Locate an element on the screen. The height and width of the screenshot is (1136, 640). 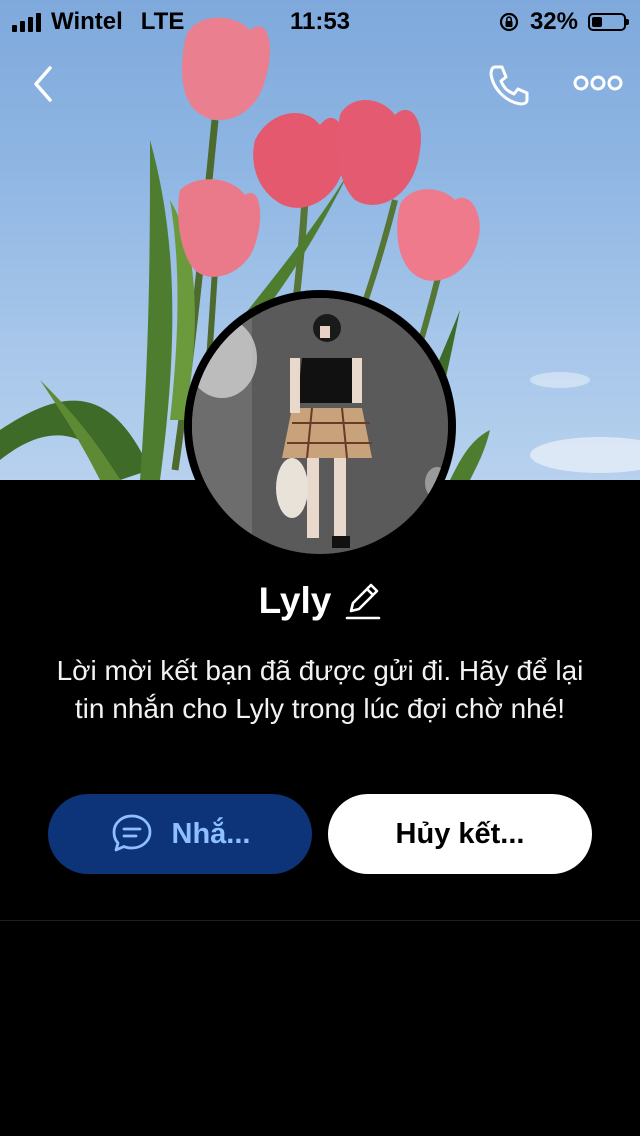
profile-avatar is located at coordinates (320, 426).